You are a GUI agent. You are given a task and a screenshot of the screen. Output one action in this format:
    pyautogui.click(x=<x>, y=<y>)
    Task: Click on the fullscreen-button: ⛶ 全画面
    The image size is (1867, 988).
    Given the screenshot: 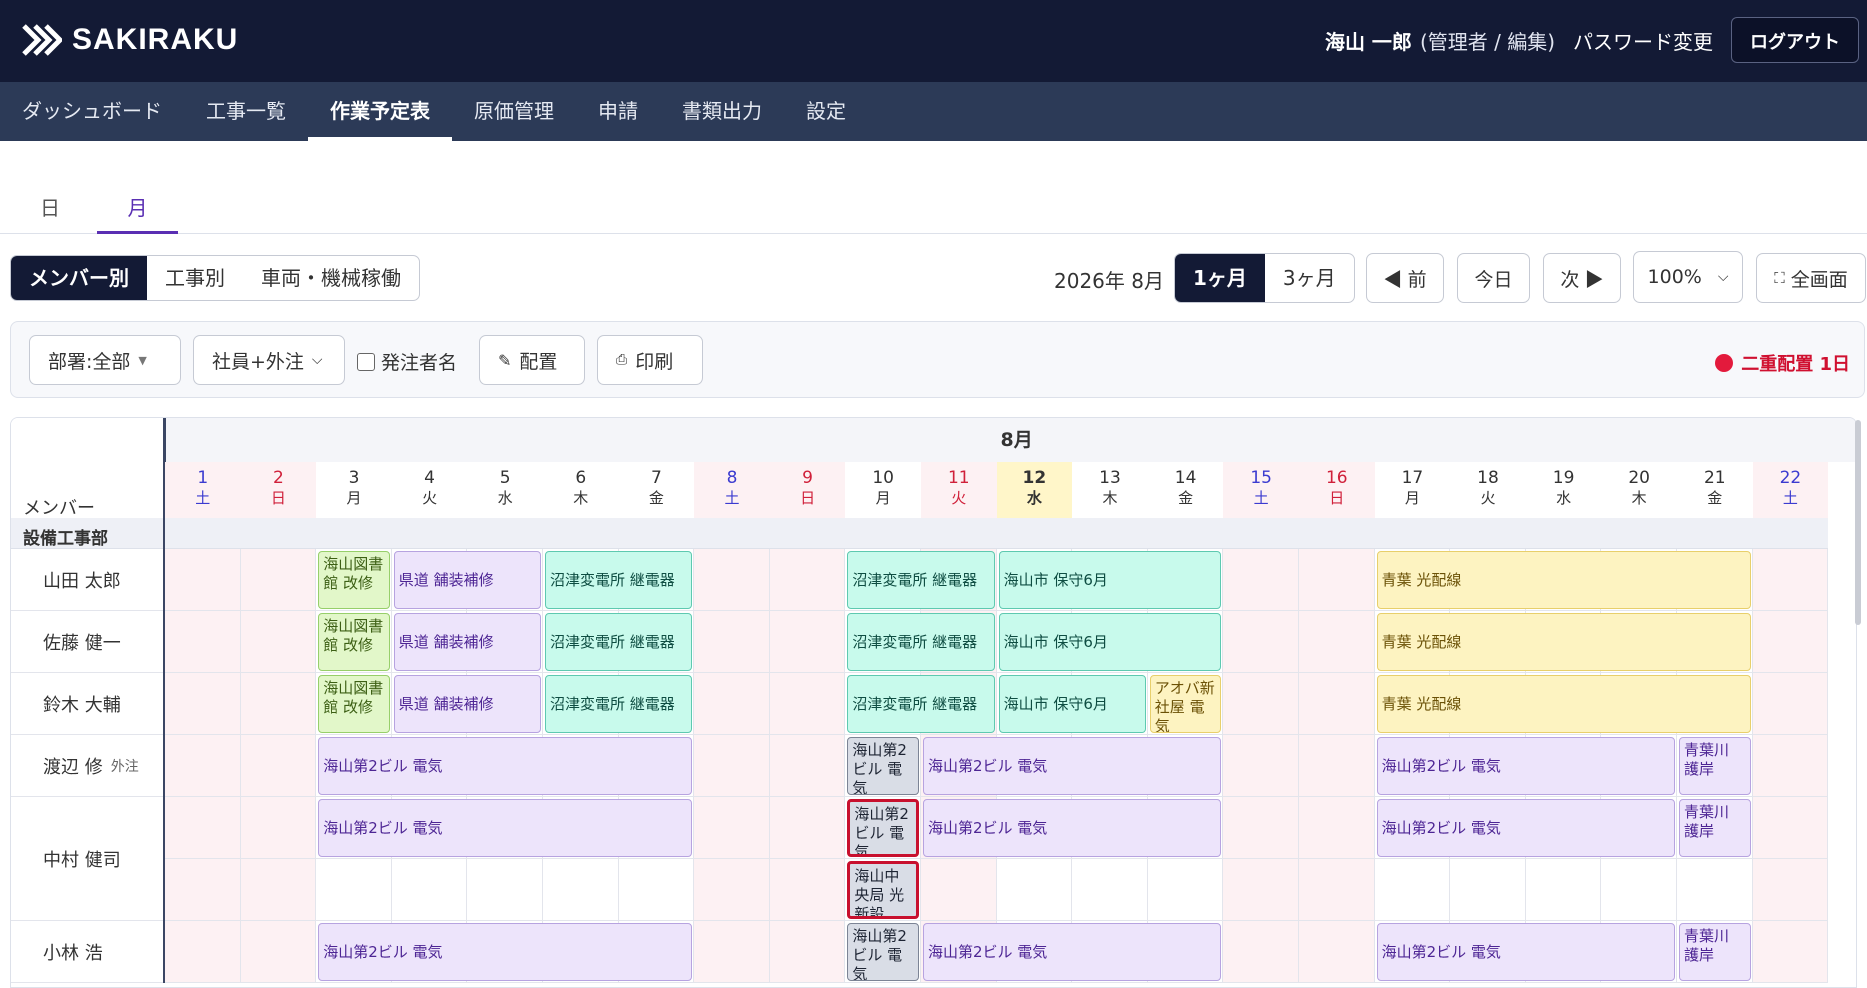 What is the action you would take?
    pyautogui.click(x=1811, y=278)
    